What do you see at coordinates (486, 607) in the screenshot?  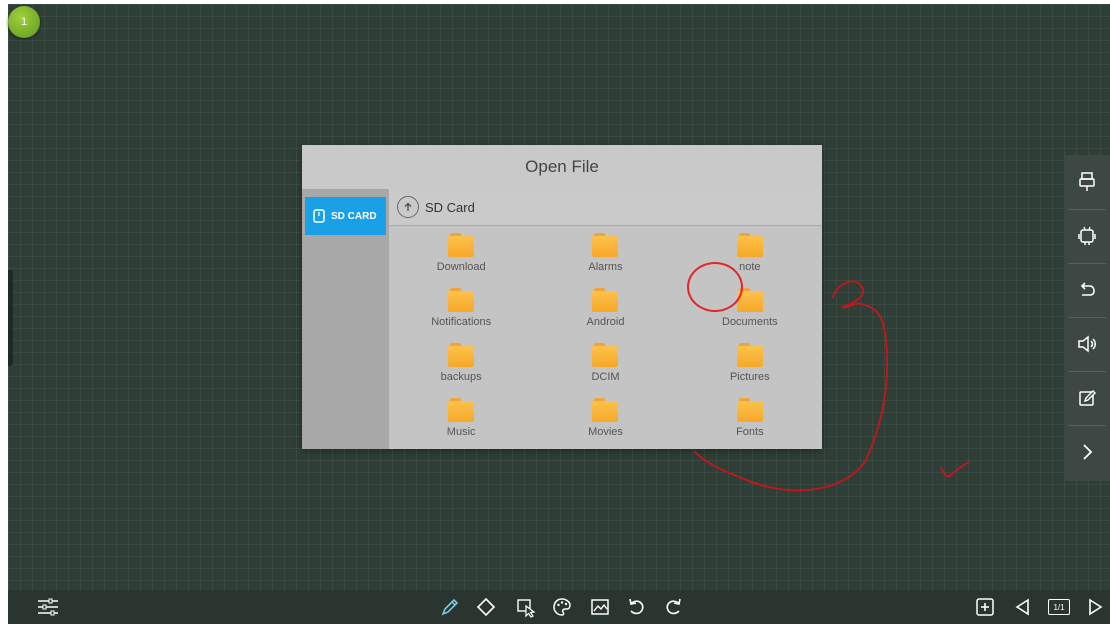 I see `eraser-icon` at bounding box center [486, 607].